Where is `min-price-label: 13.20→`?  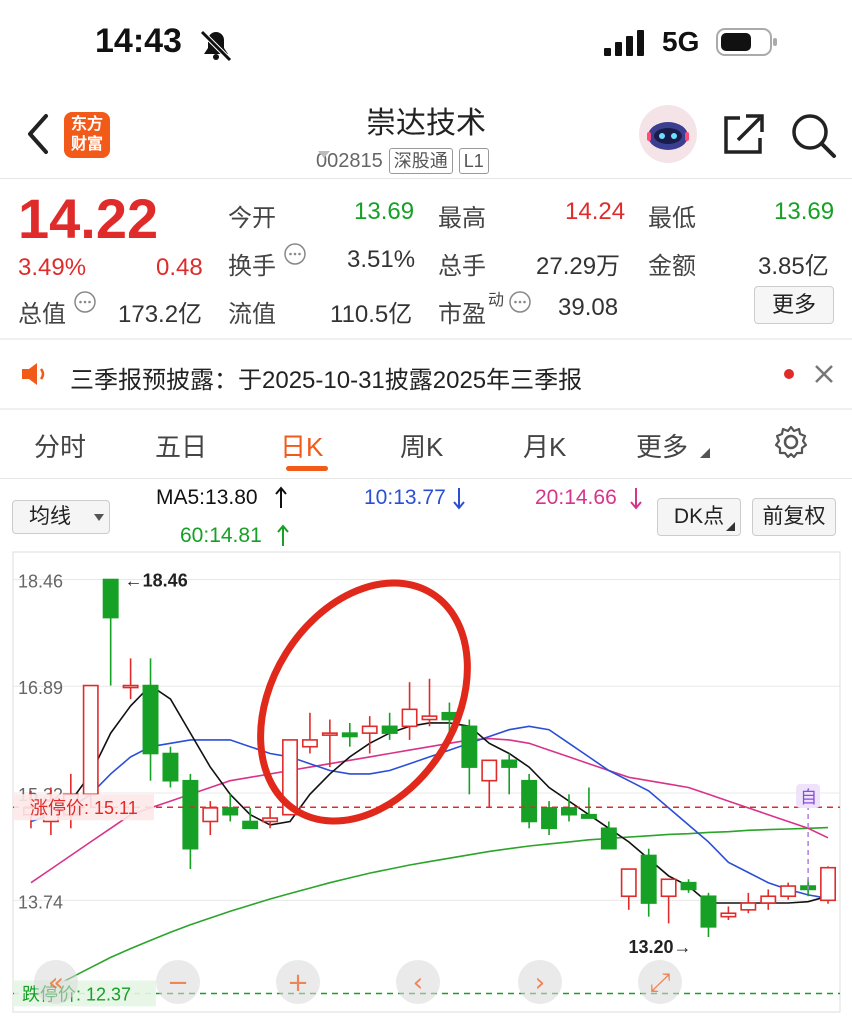
min-price-label: 13.20→ is located at coordinates (659, 947).